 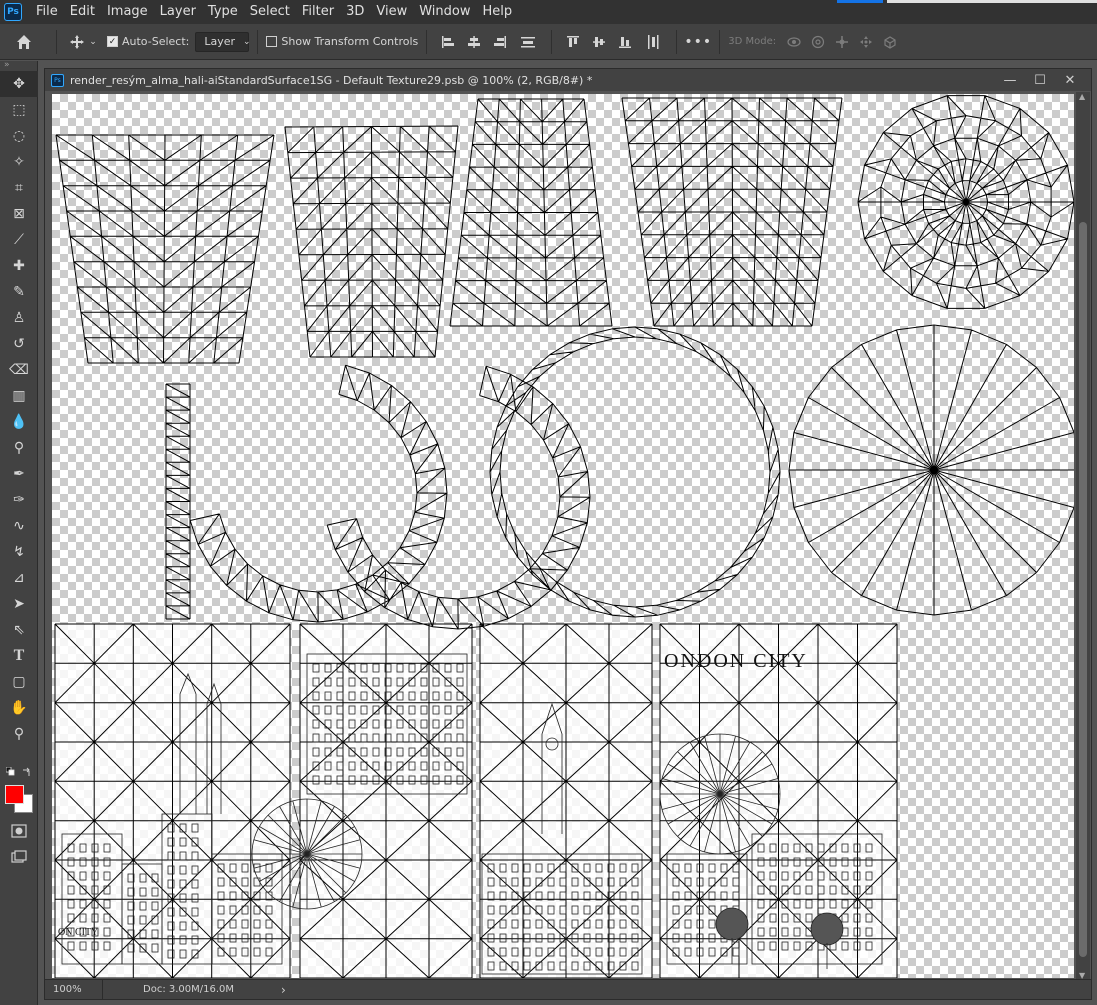 What do you see at coordinates (498, 12) in the screenshot?
I see `menu-help: Help` at bounding box center [498, 12].